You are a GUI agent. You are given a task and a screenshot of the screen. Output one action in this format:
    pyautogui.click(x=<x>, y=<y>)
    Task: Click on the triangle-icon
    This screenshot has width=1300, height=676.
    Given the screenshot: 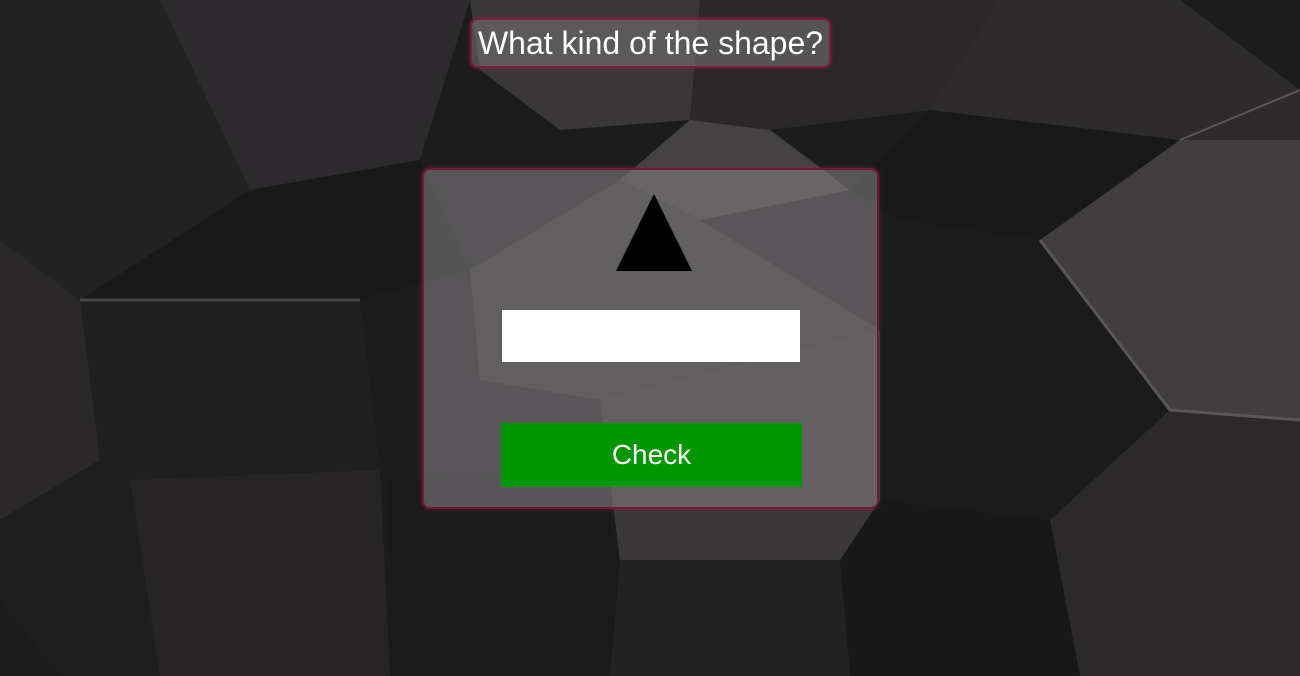 What is the action you would take?
    pyautogui.click(x=654, y=232)
    